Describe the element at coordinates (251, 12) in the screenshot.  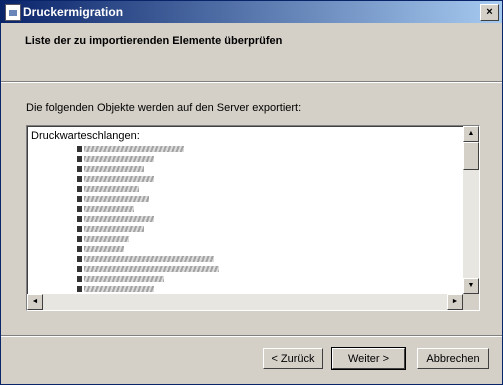
I see `title-bar: Druckermigration ×` at that location.